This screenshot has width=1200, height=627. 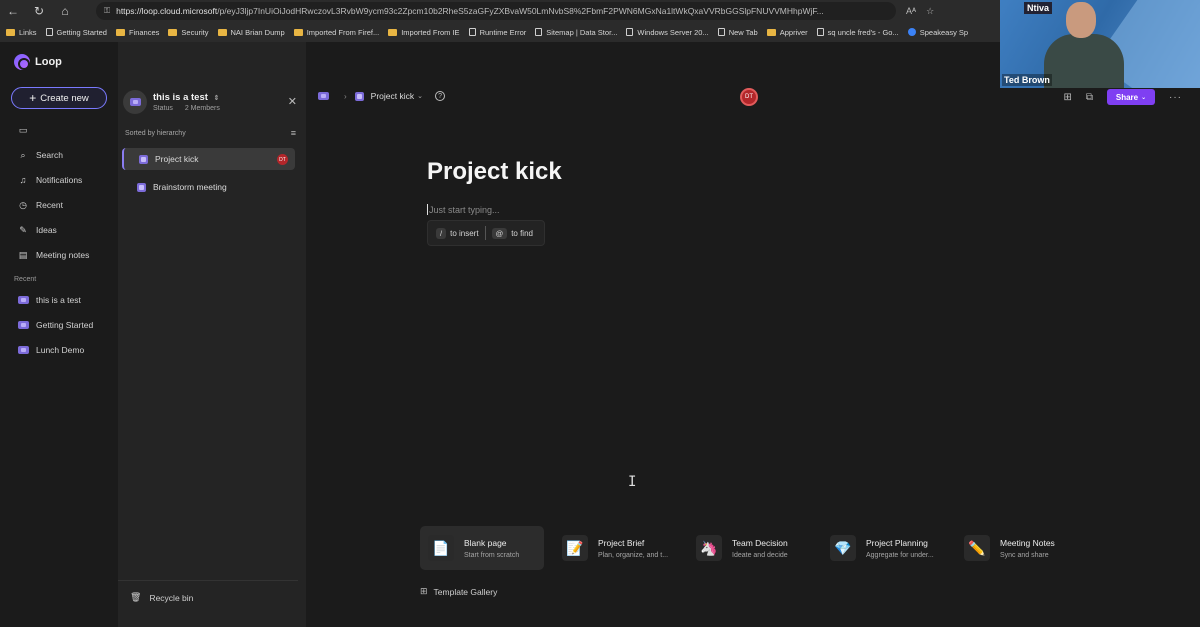 I want to click on workspace-status: Status, so click(x=163, y=108).